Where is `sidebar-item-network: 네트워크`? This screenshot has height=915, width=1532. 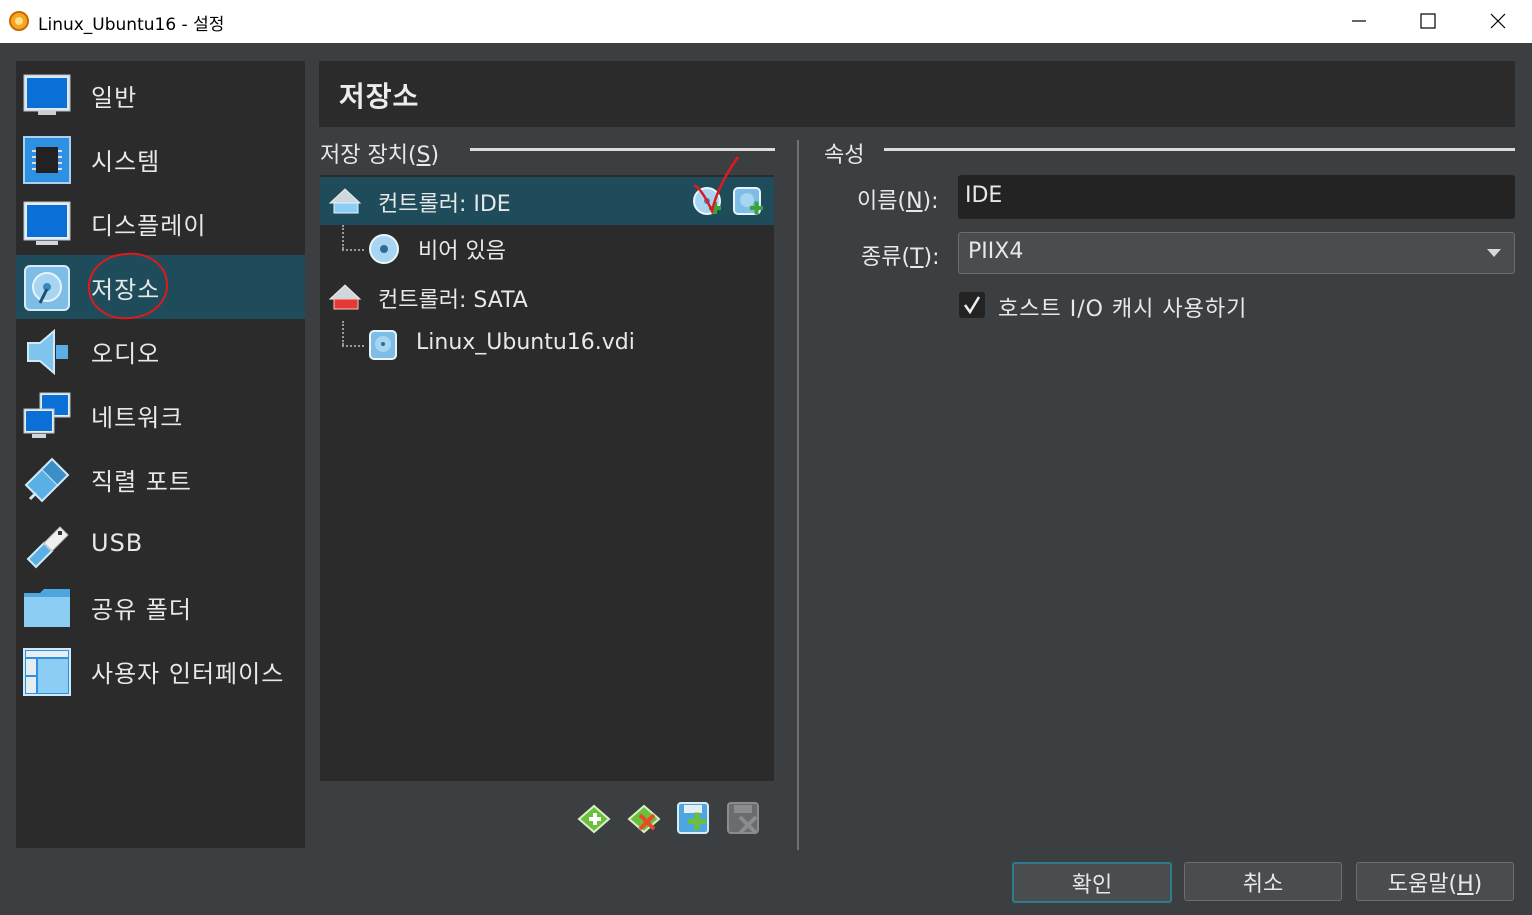
sidebar-item-network: 네트워크 is located at coordinates (160, 415).